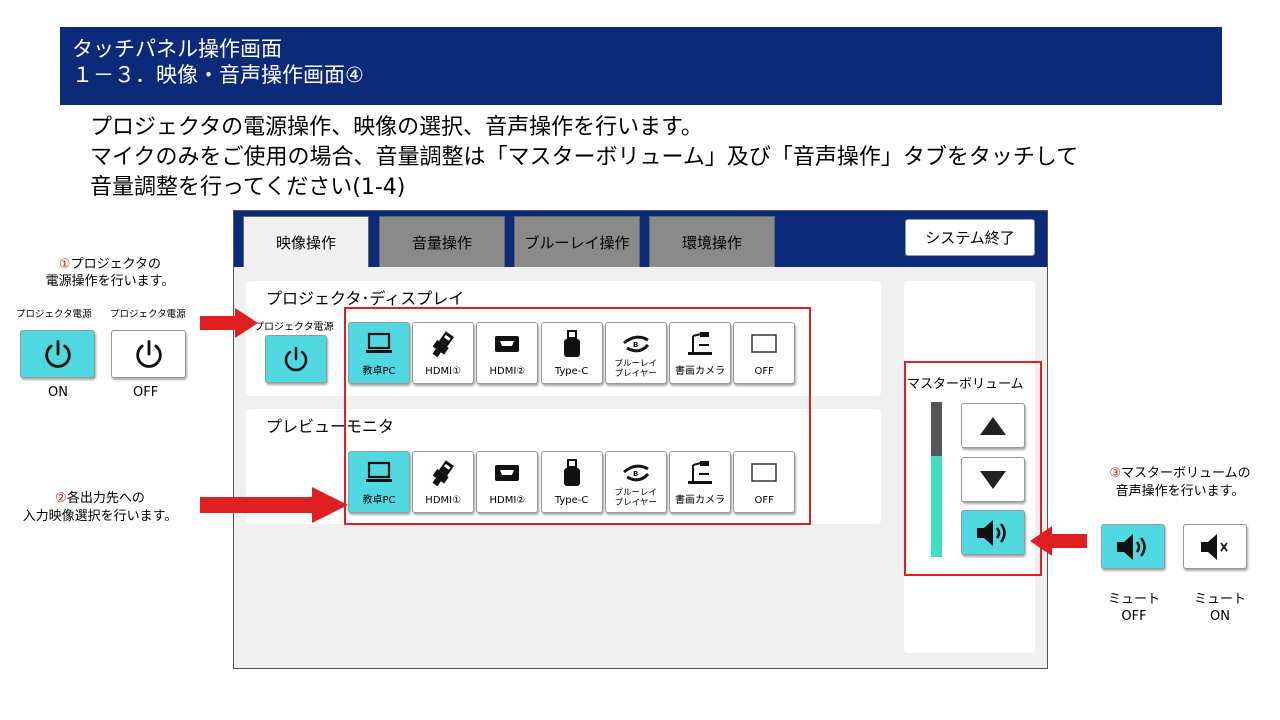 The height and width of the screenshot is (720, 1280). I want to click on annotation-1-text: ①プロジェクタの 電源操作を行います。, so click(110, 273).